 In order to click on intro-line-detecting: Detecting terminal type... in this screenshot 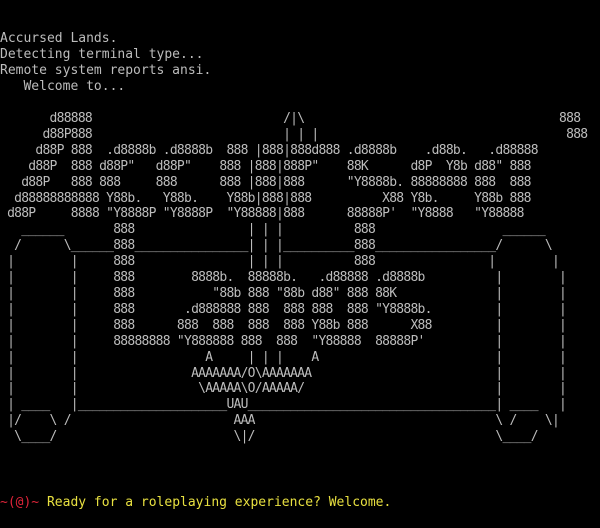, I will do `click(102, 54)`.